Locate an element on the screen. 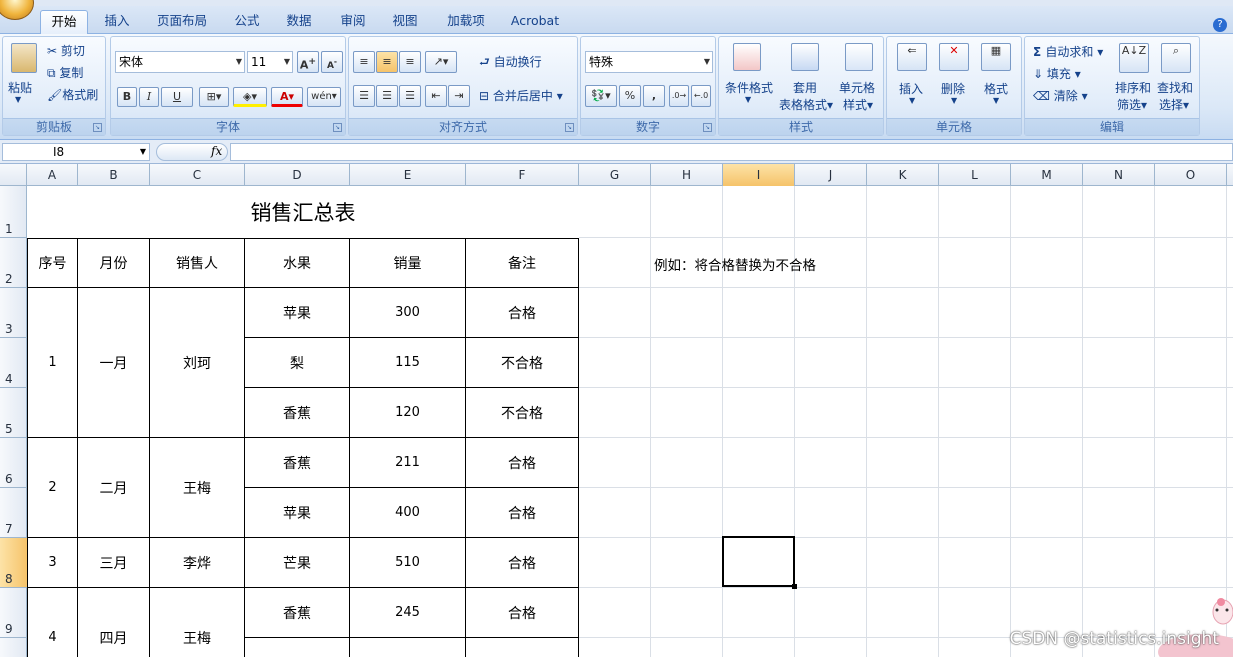 The width and height of the screenshot is (1233, 657). increase-indent-icon: ⇥ is located at coordinates (459, 96).